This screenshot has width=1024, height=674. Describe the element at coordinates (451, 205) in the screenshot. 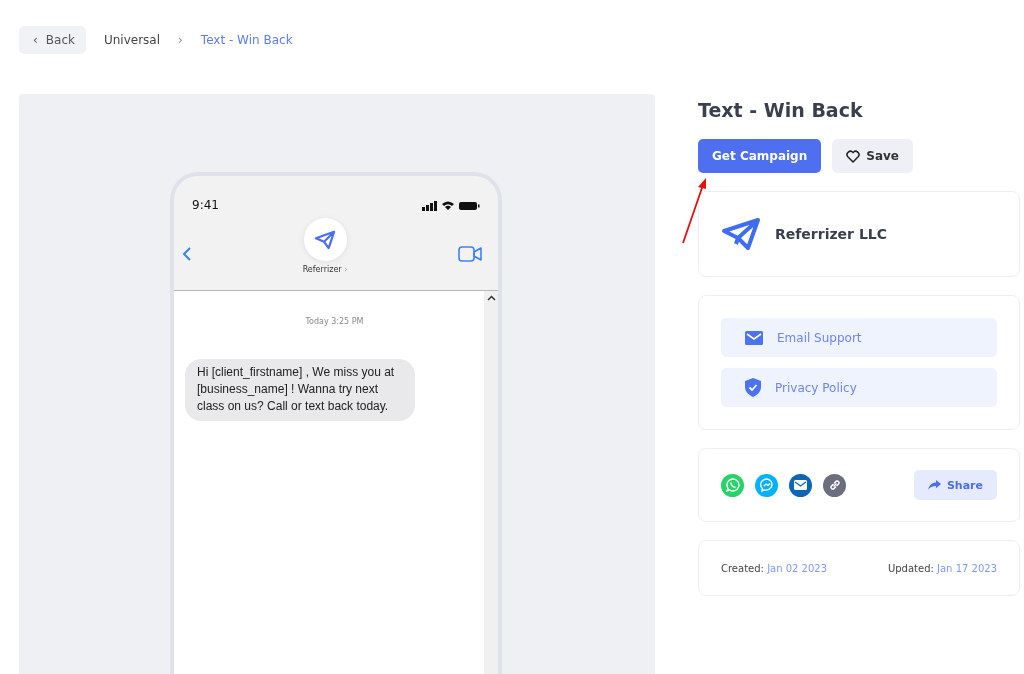

I see `status-icons` at that location.